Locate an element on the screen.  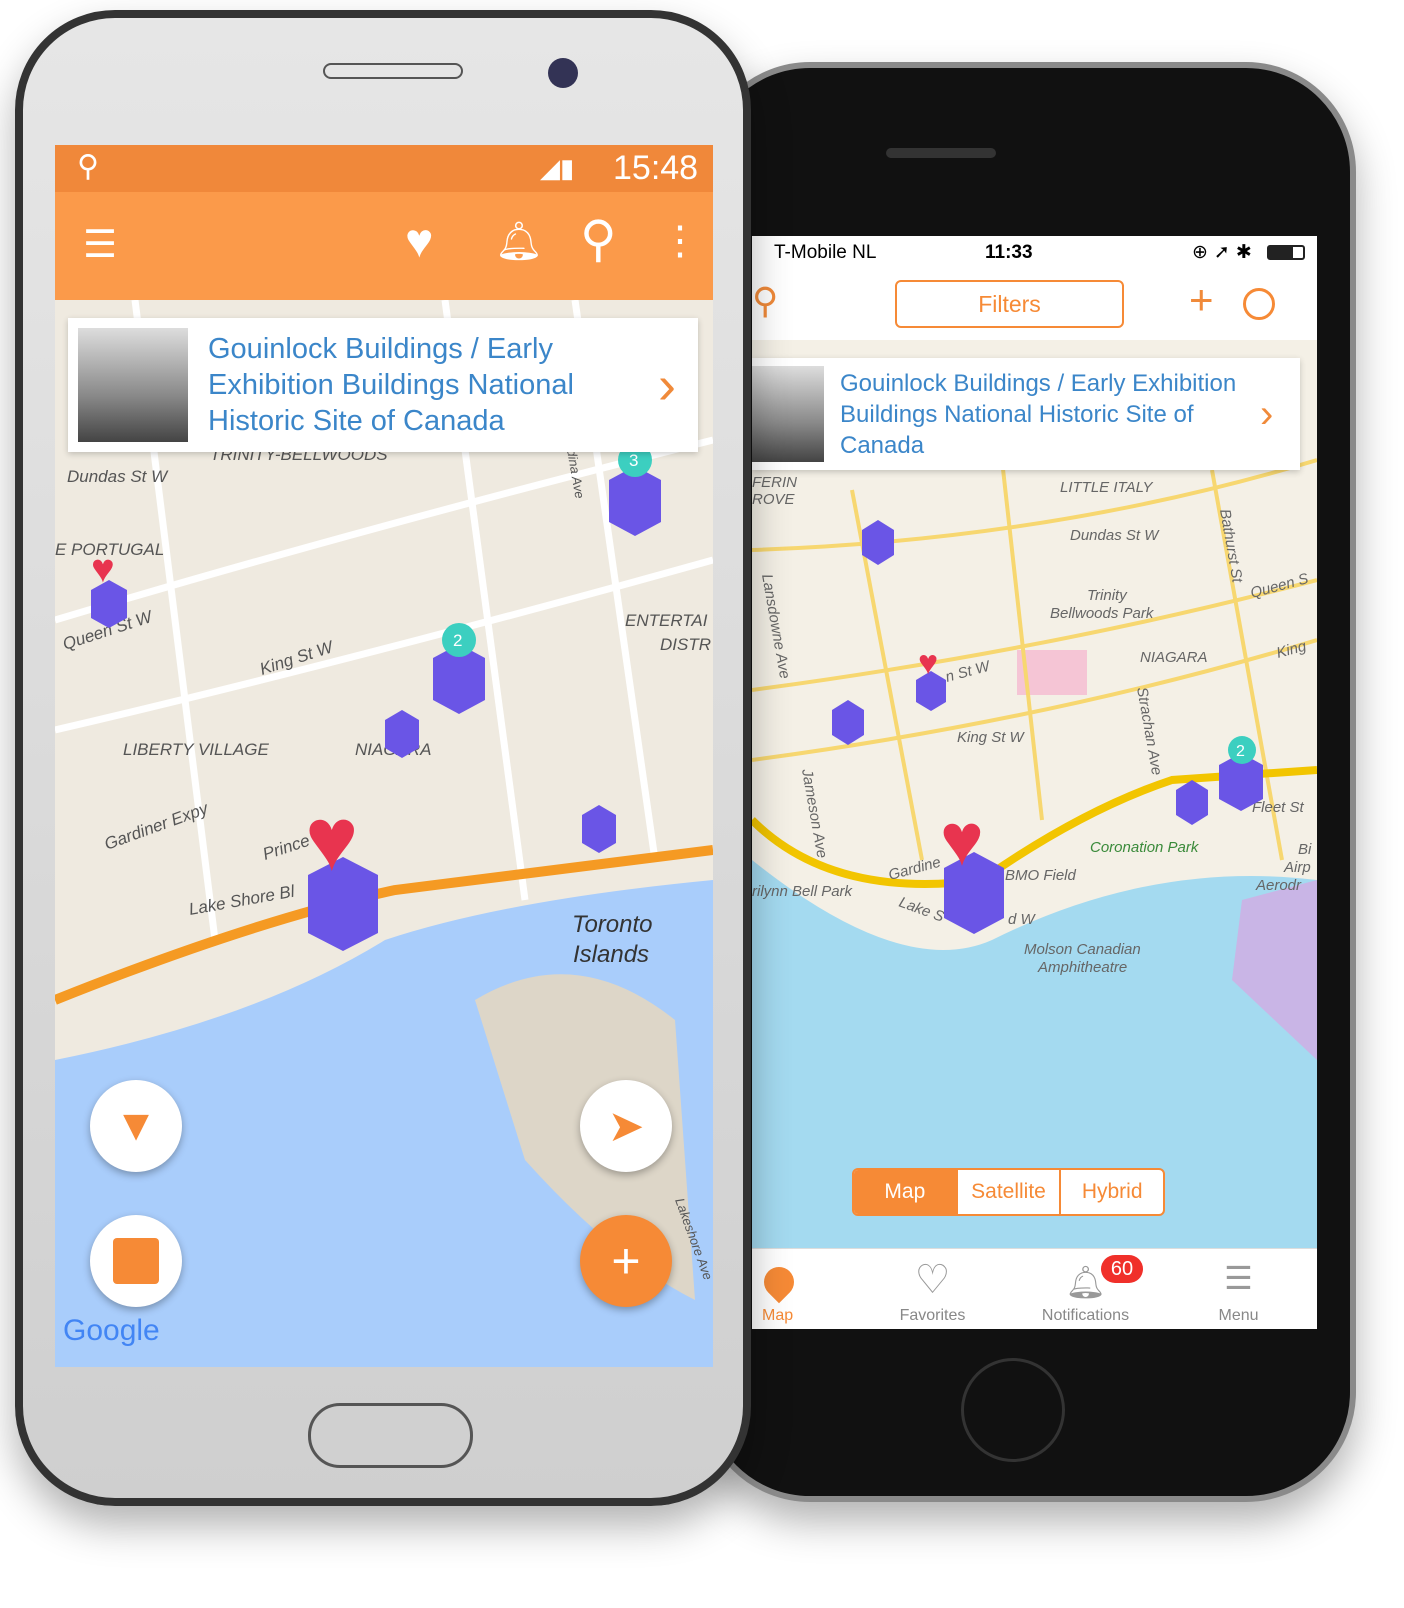
map-label: LIBERTY VILLAGE is located at coordinates (196, 749).